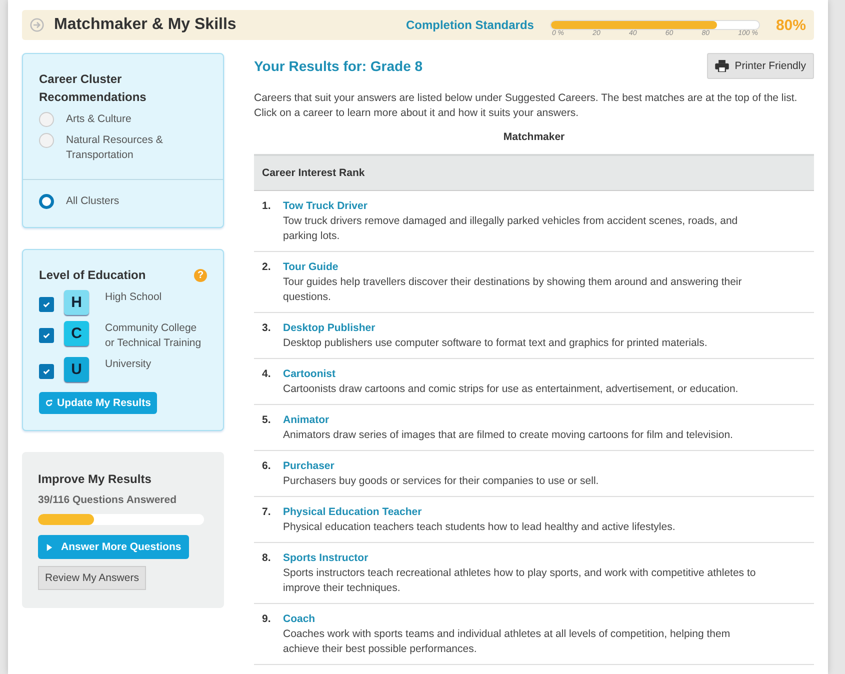  I want to click on questions-count: 39/116 Questions Answered, so click(108, 500).